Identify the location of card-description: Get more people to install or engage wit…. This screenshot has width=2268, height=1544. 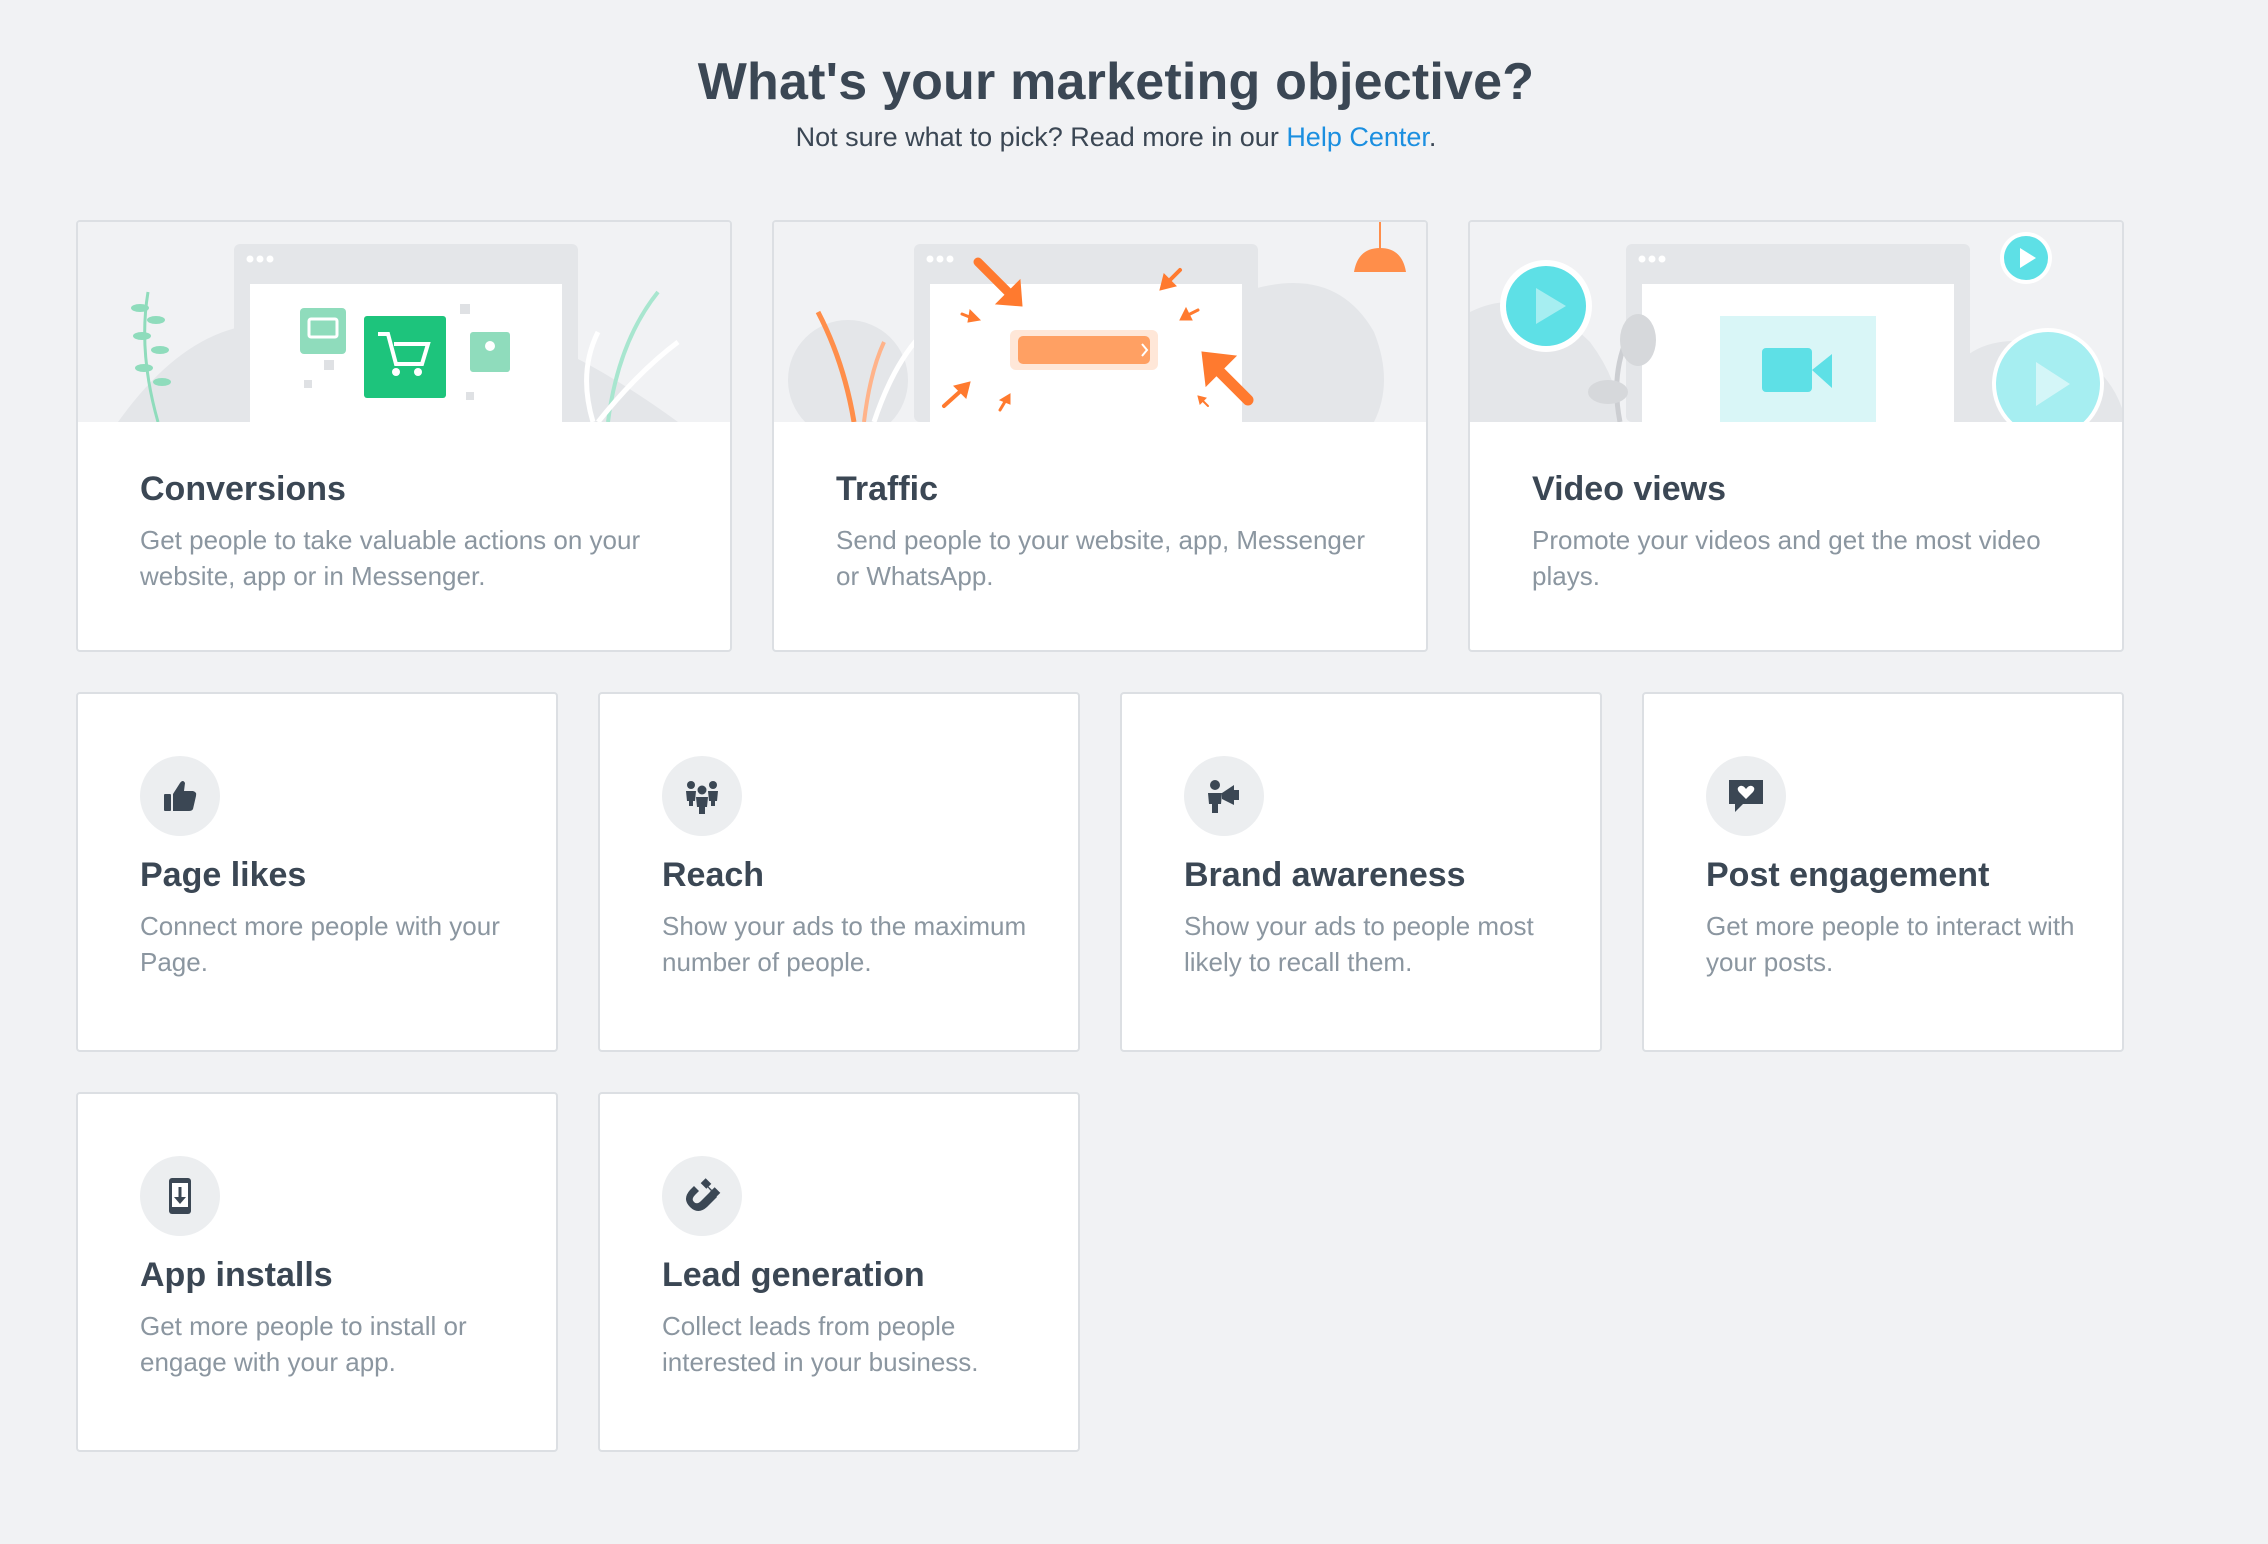
(303, 1344).